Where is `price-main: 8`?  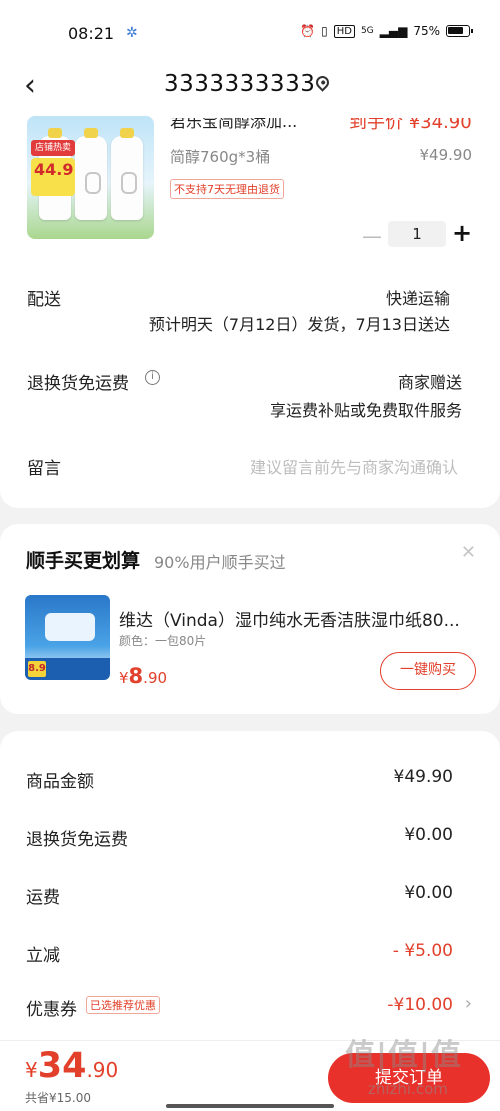 price-main: 8 is located at coordinates (136, 676).